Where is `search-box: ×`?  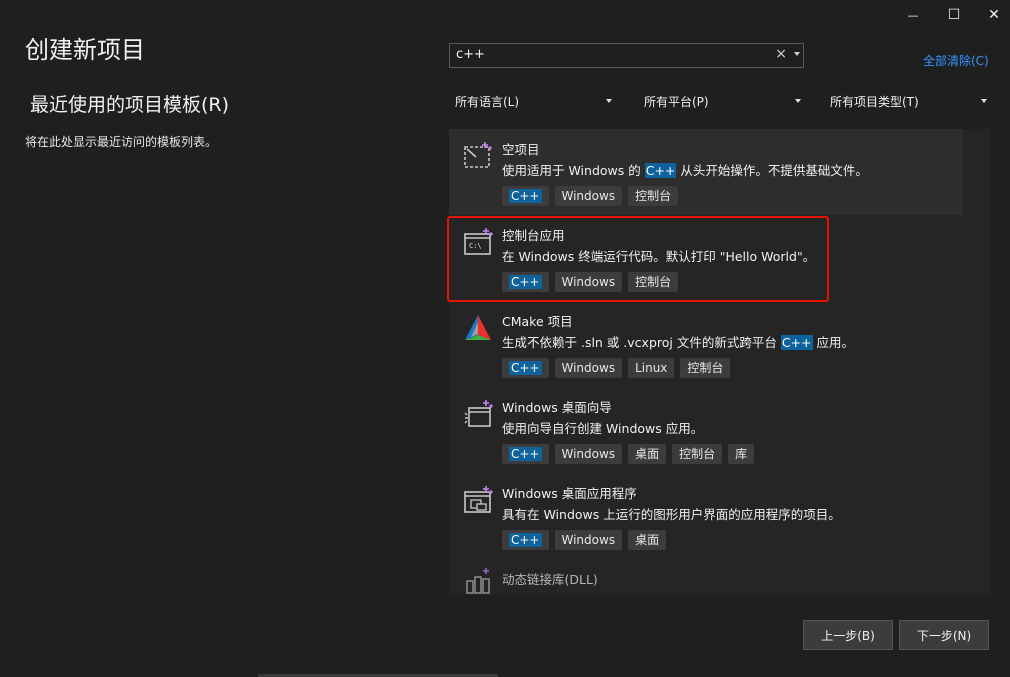
search-box: × is located at coordinates (626, 55).